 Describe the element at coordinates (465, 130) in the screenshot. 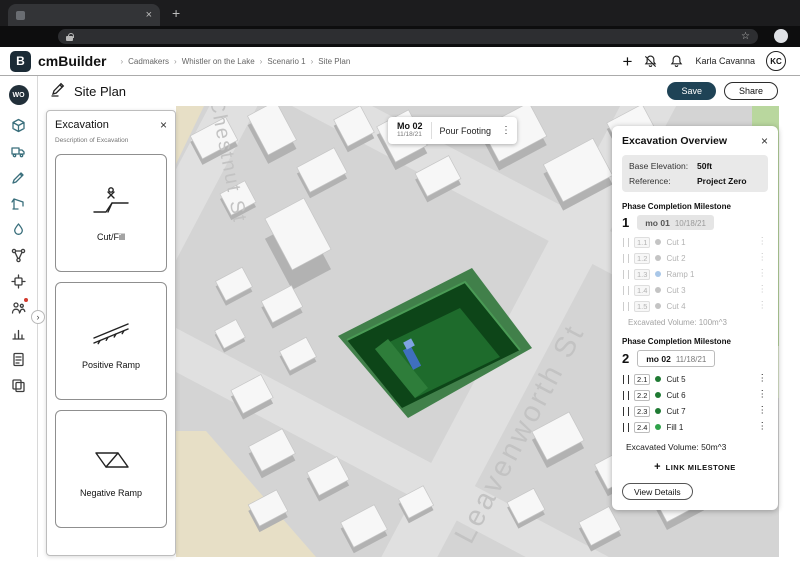

I see `timeline-task: Pour Footing` at that location.